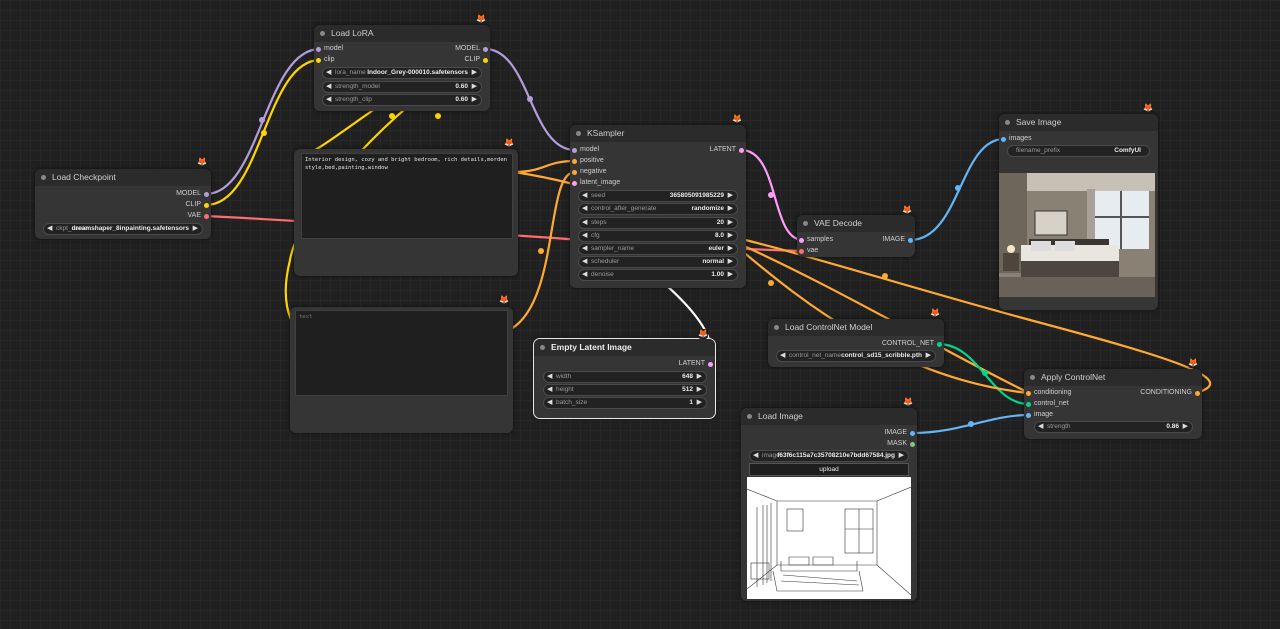 This screenshot has height=629, width=1280. What do you see at coordinates (324, 60) in the screenshot?
I see `input-clip: clip` at bounding box center [324, 60].